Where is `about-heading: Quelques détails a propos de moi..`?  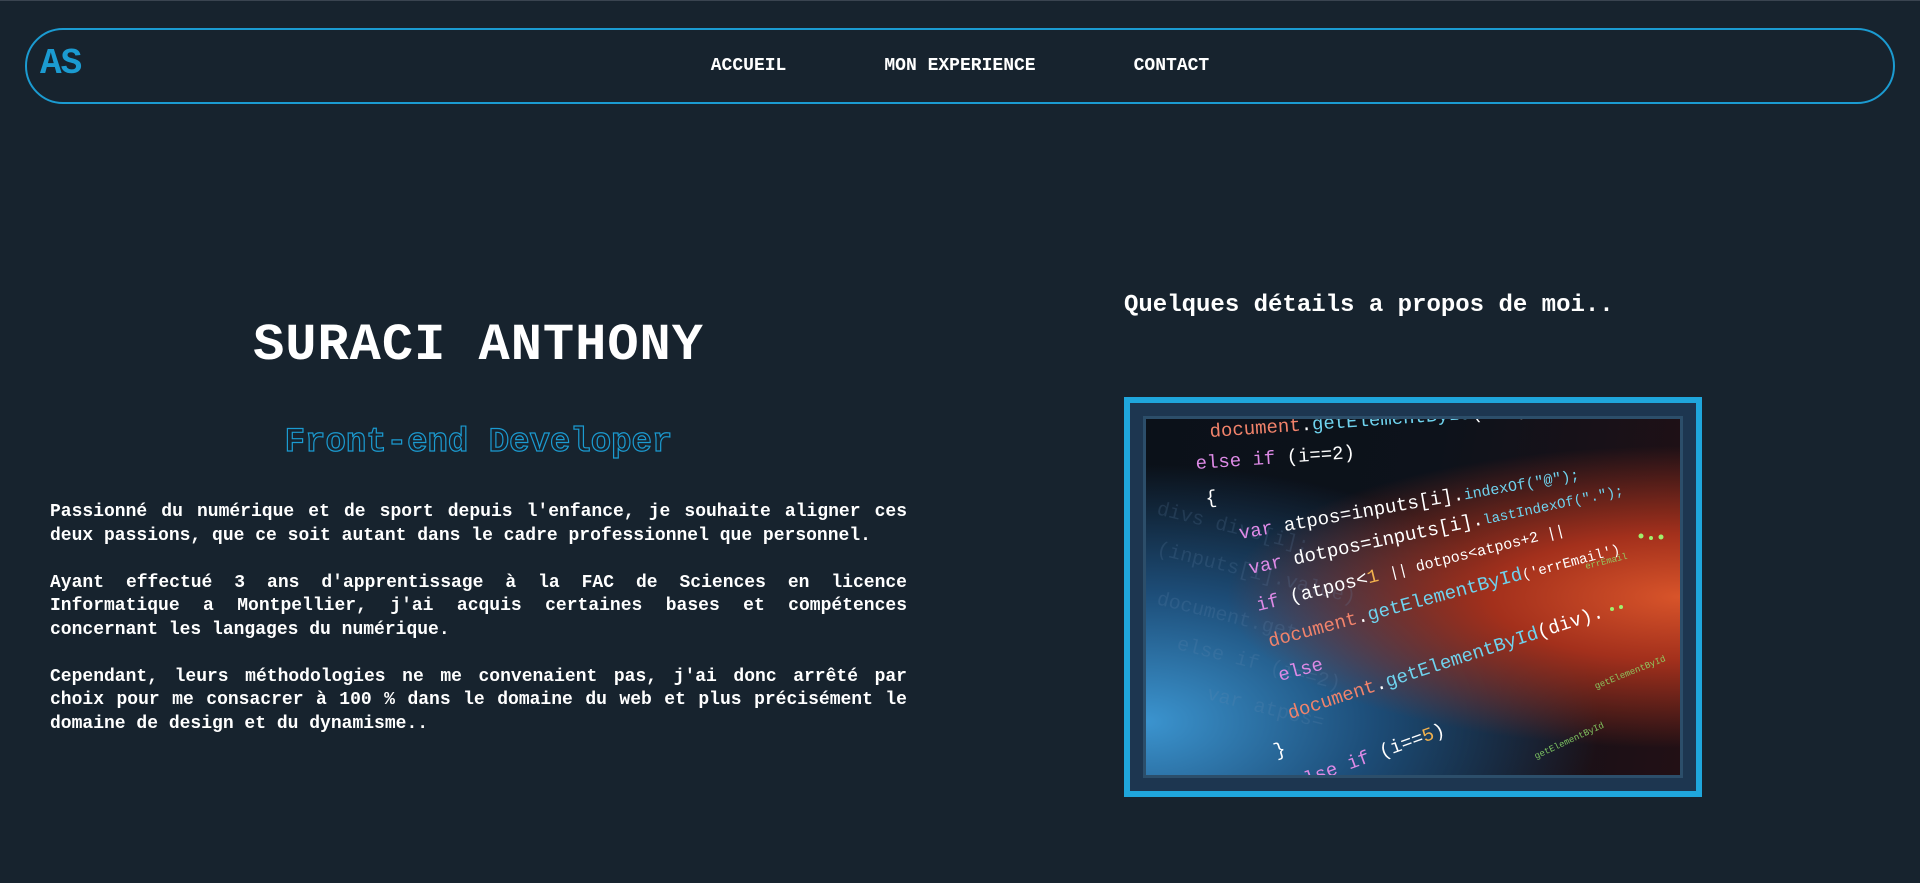 about-heading: Quelques détails a propos de moi.. is located at coordinates (1369, 305).